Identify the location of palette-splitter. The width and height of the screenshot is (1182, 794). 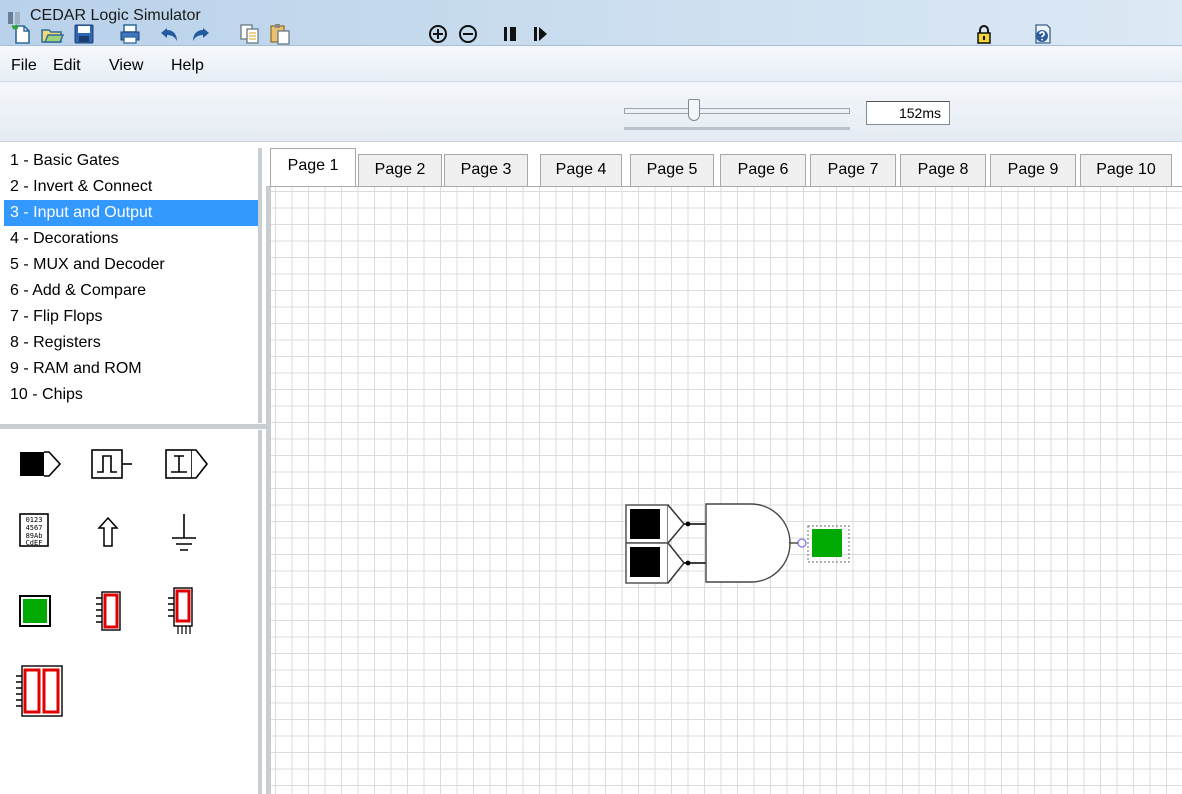
(133, 426).